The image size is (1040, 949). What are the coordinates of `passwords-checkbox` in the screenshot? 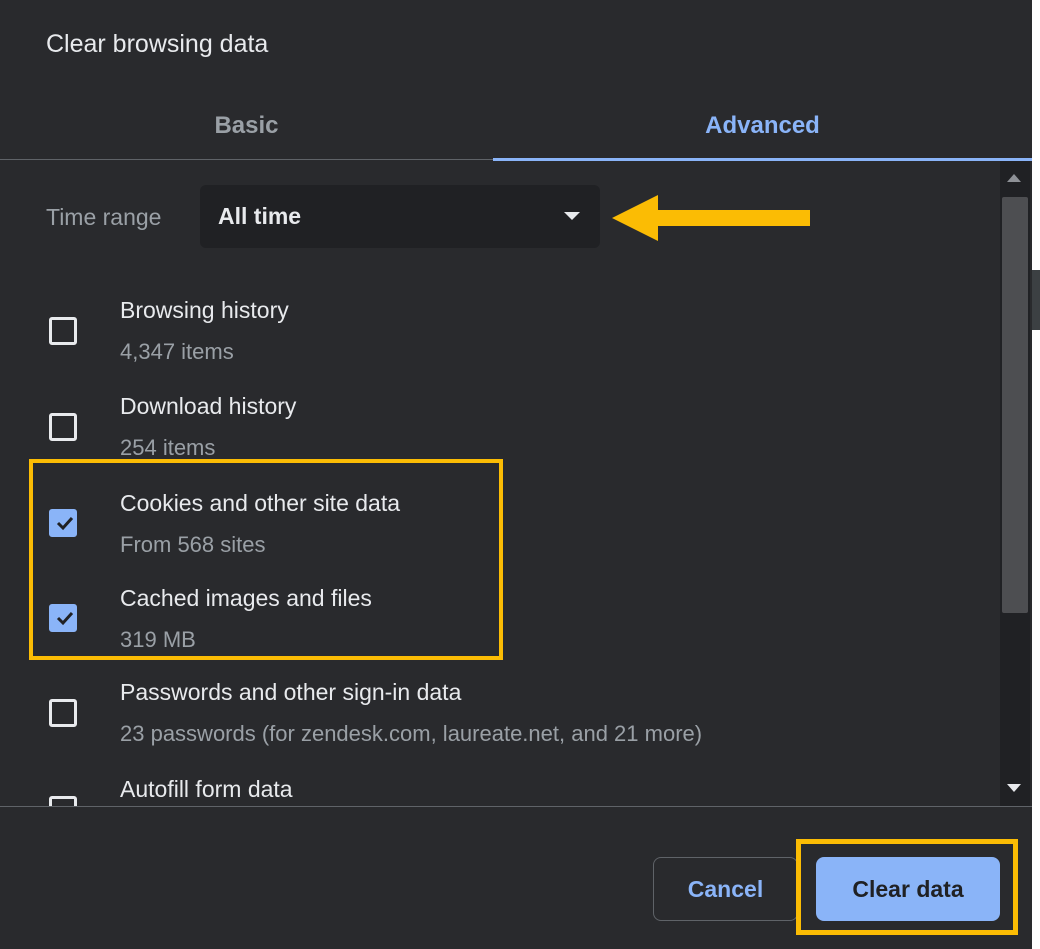 It's located at (63, 713).